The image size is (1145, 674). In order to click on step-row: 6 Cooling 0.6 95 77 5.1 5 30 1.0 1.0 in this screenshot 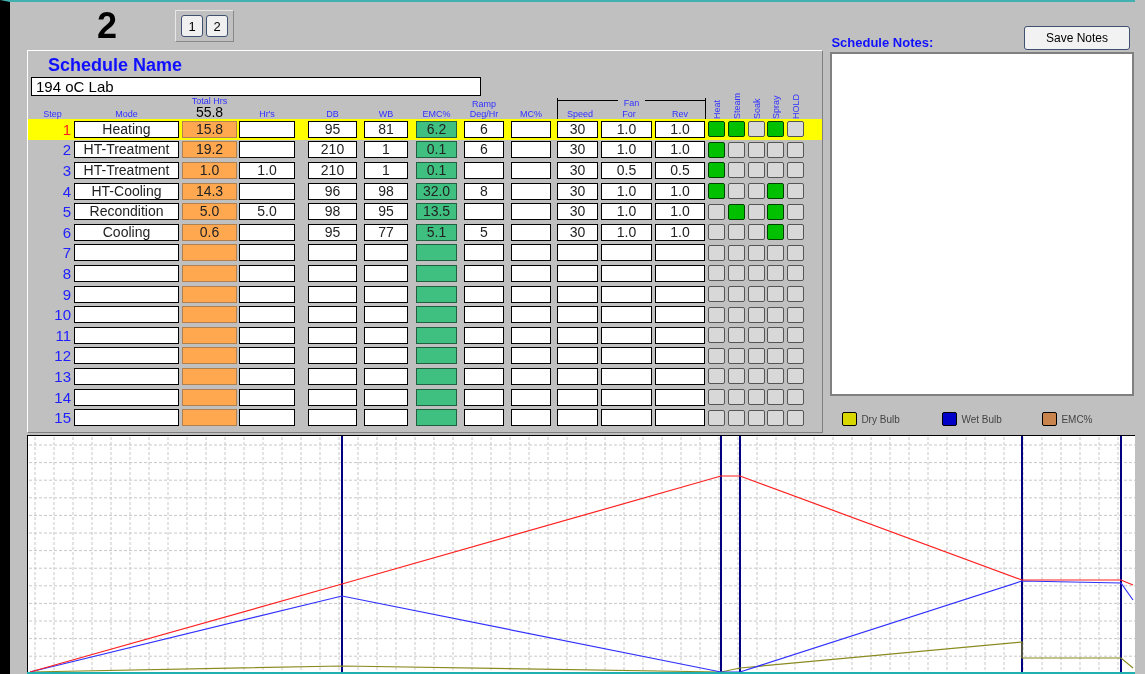, I will do `click(425, 232)`.